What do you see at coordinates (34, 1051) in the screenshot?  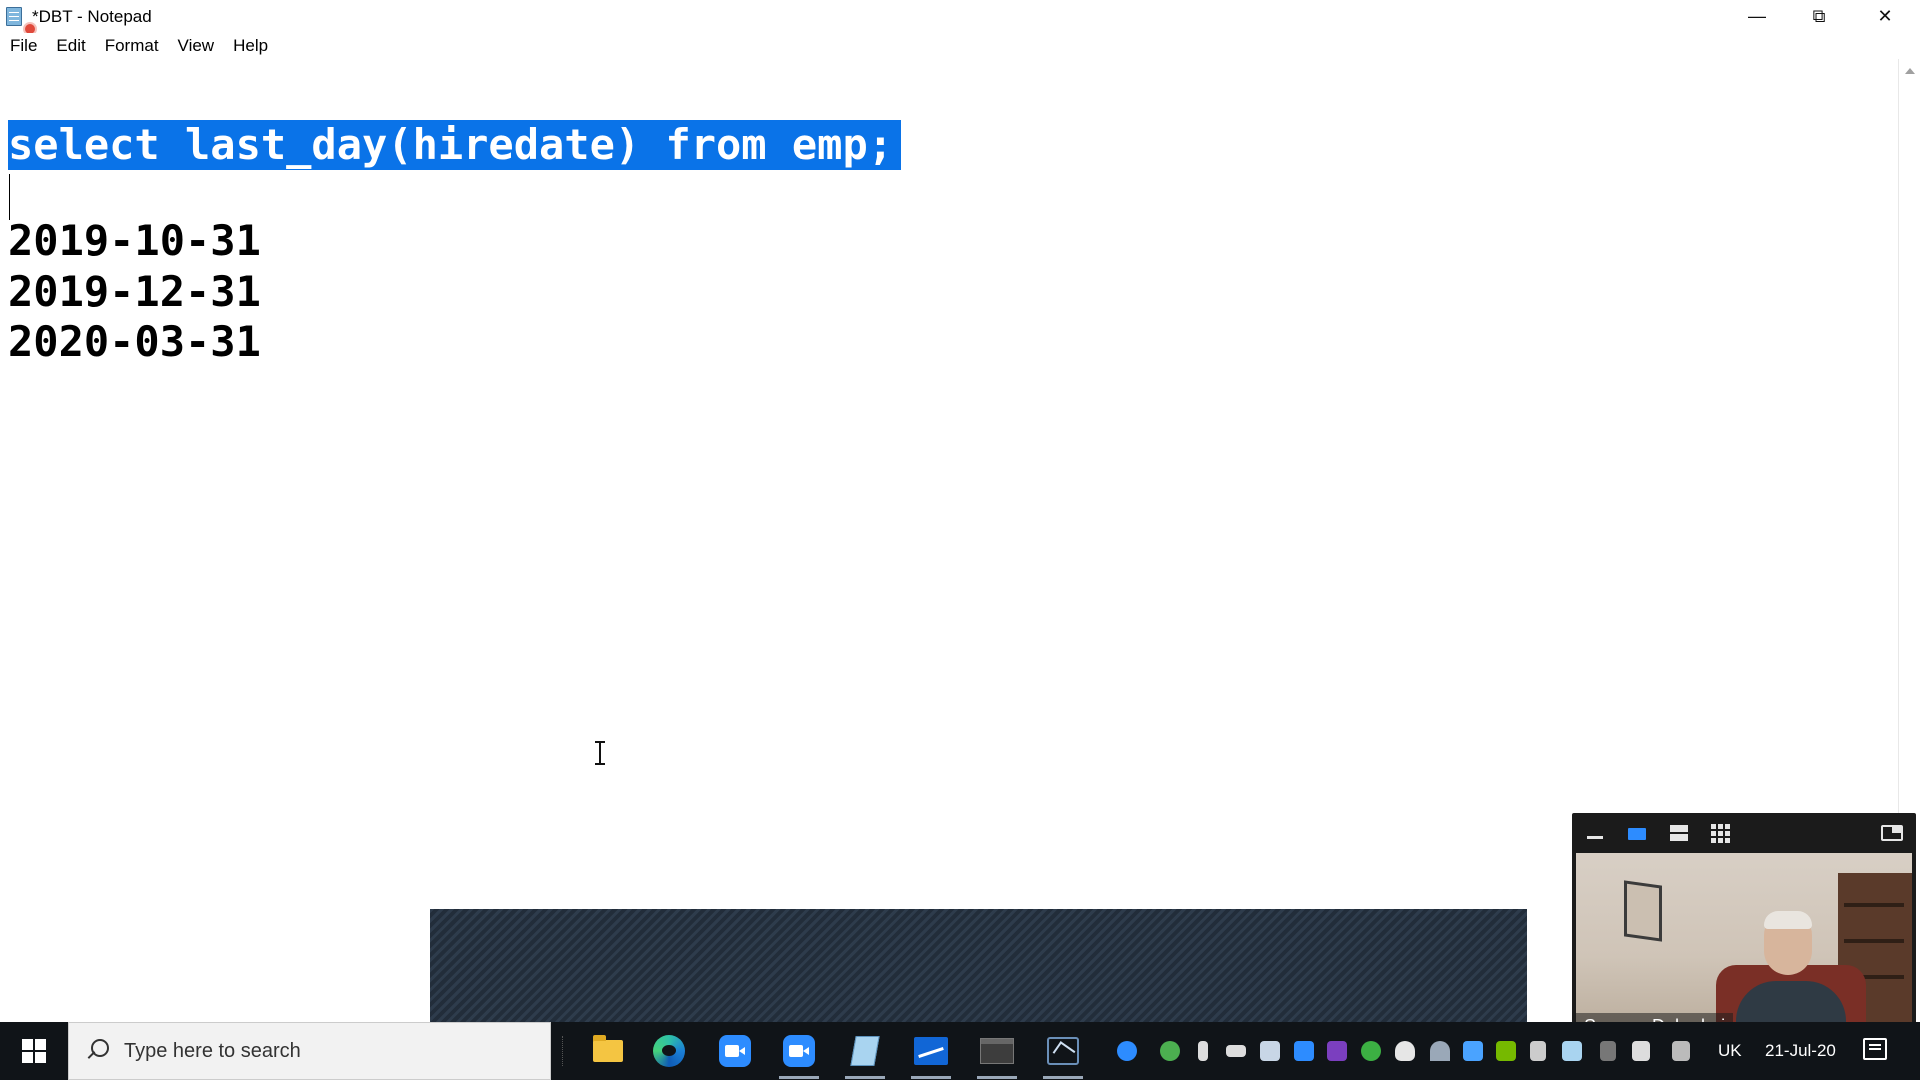 I see `start-button` at bounding box center [34, 1051].